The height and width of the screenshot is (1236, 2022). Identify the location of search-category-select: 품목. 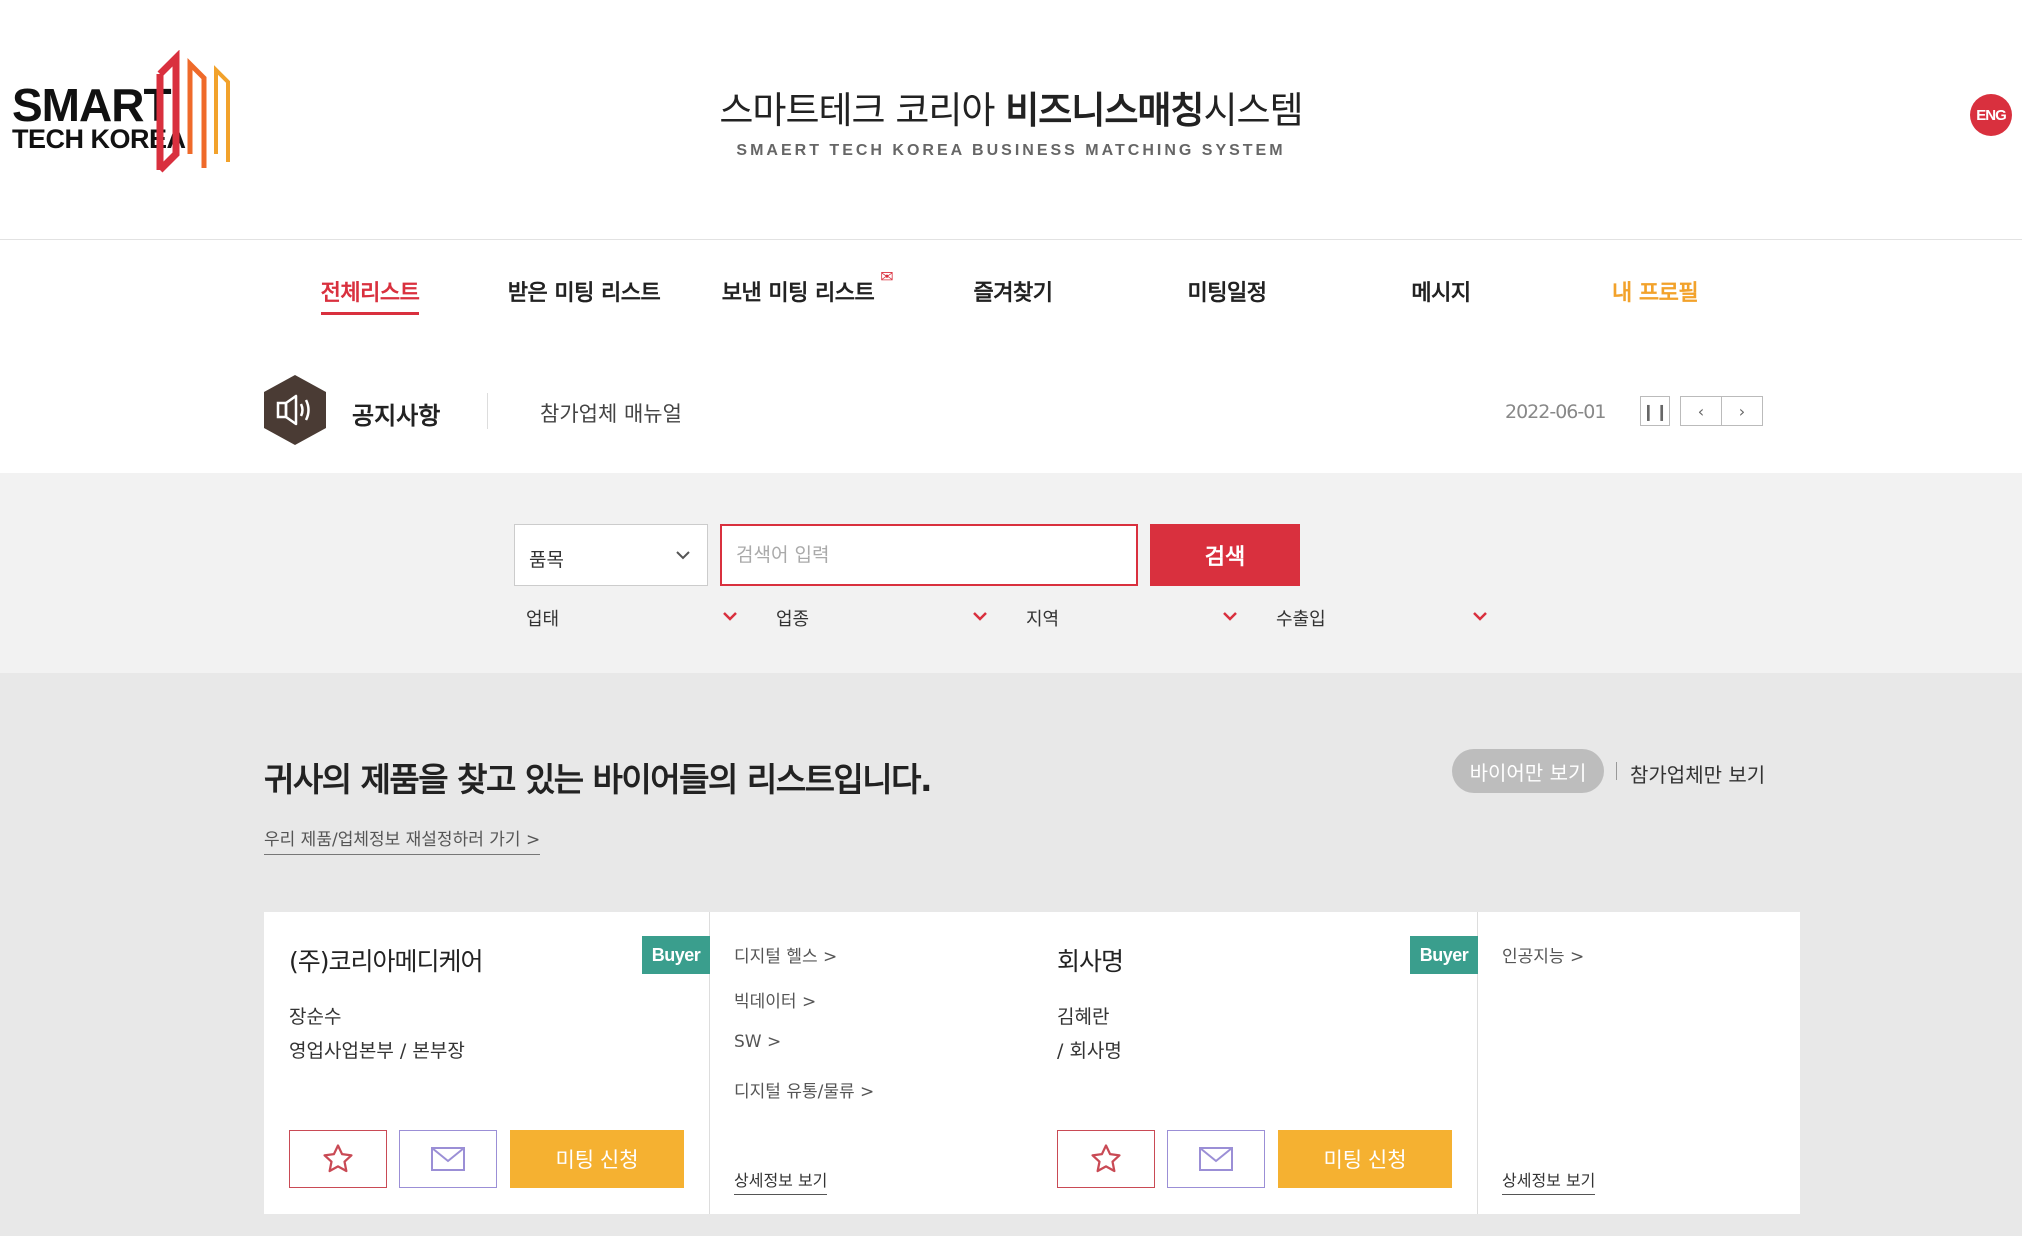
(611, 555).